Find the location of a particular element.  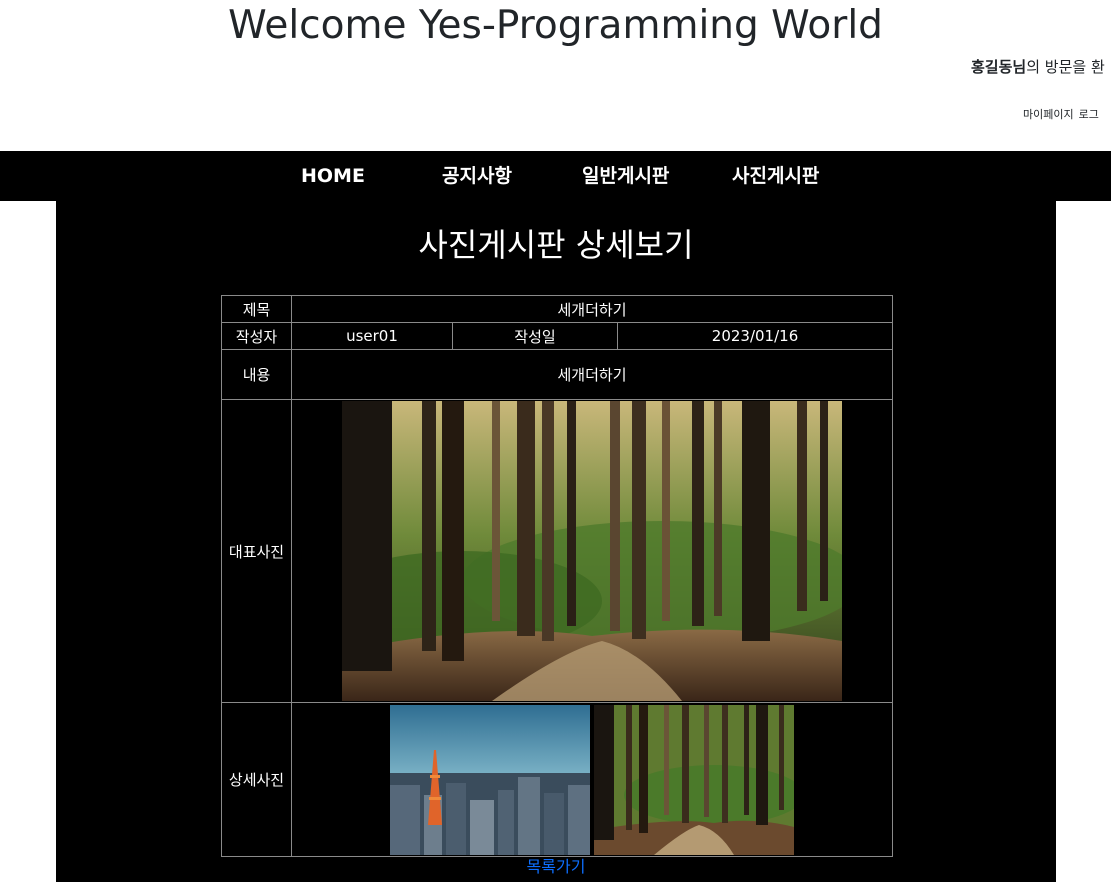

detail-photo-row: 상세사진 is located at coordinates (557, 779).